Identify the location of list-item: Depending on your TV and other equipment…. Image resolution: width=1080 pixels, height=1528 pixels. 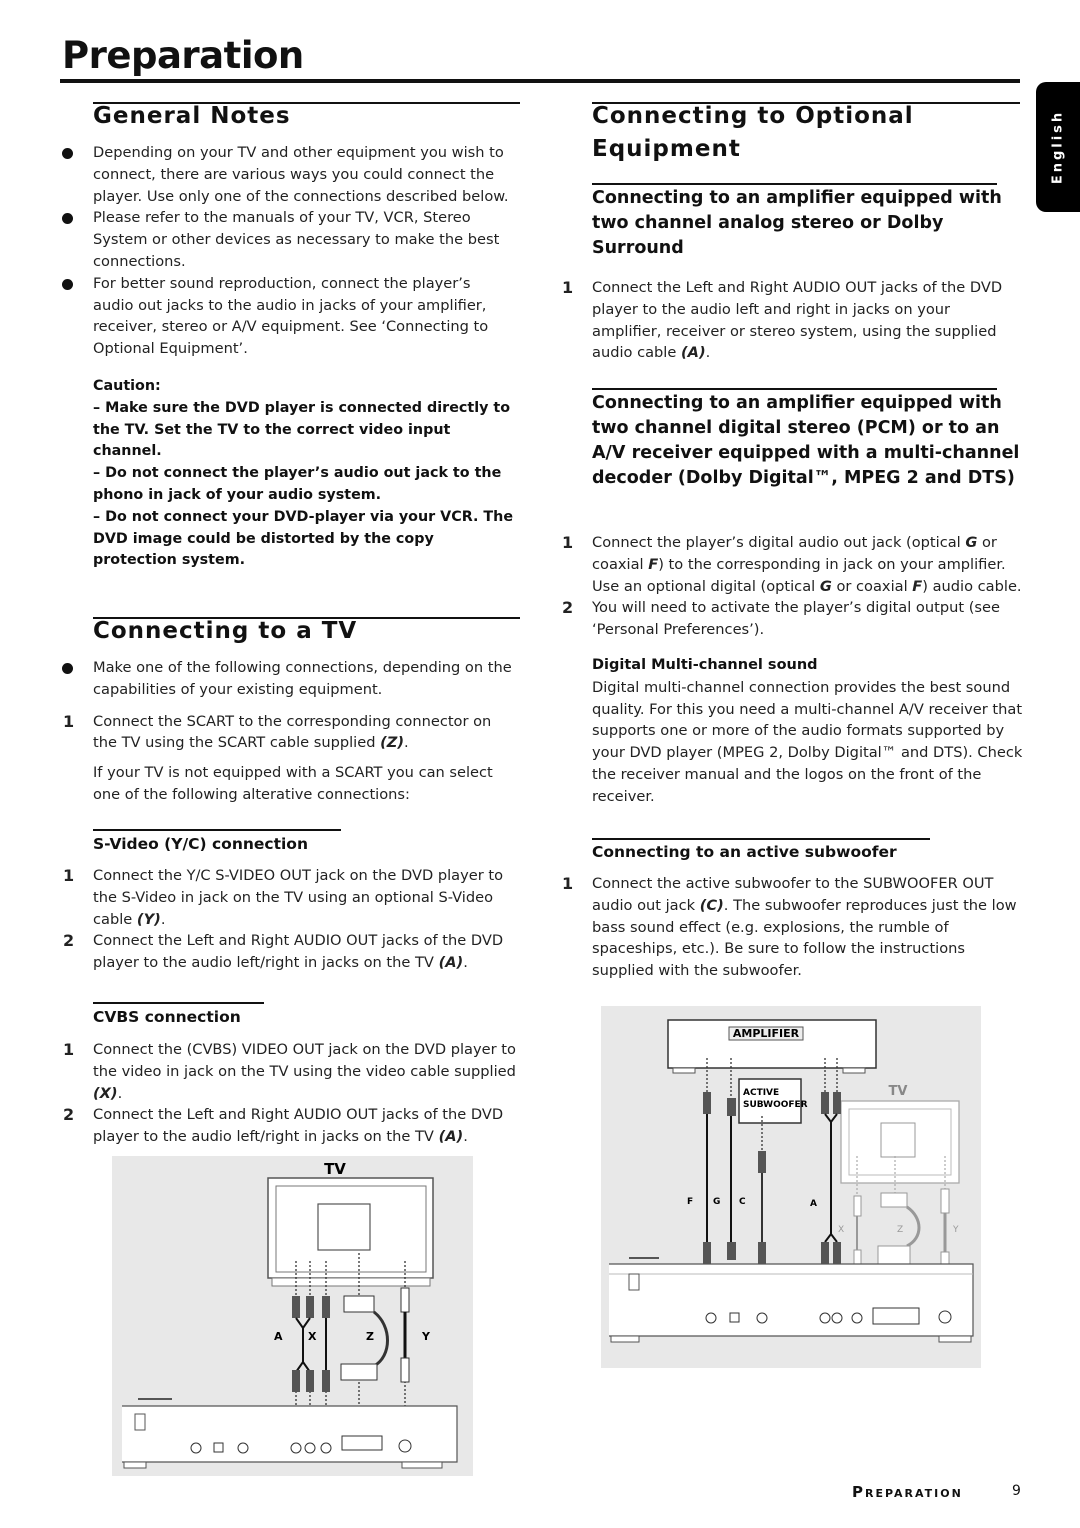
(287, 174).